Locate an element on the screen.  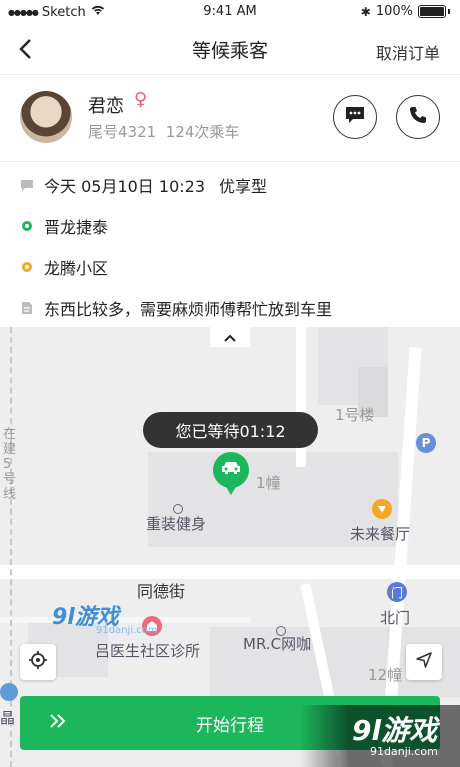
status-bar: ●●●●● Sketch 9:41 AM ✱ 100% is located at coordinates (230, 12).